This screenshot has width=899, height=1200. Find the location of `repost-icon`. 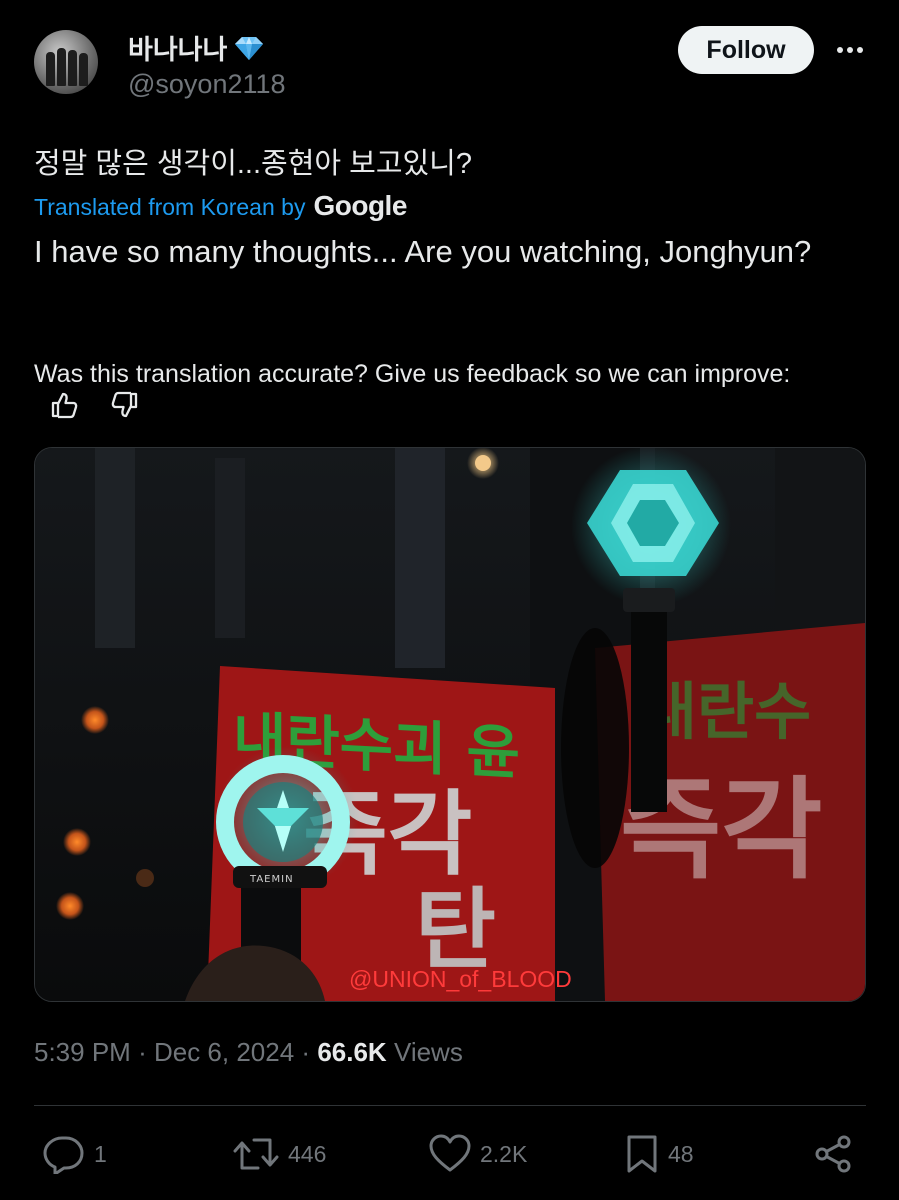

repost-icon is located at coordinates (256, 1154).